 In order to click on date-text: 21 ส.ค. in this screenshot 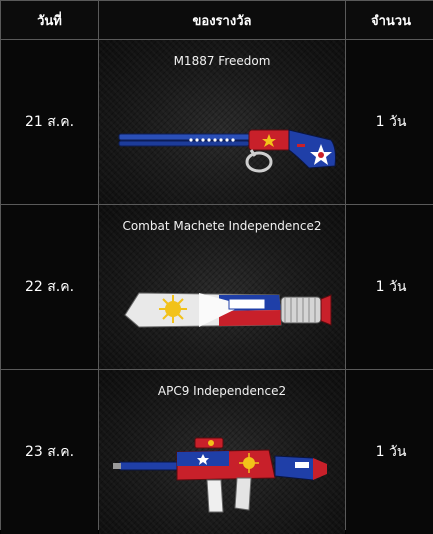, I will do `click(49, 122)`.